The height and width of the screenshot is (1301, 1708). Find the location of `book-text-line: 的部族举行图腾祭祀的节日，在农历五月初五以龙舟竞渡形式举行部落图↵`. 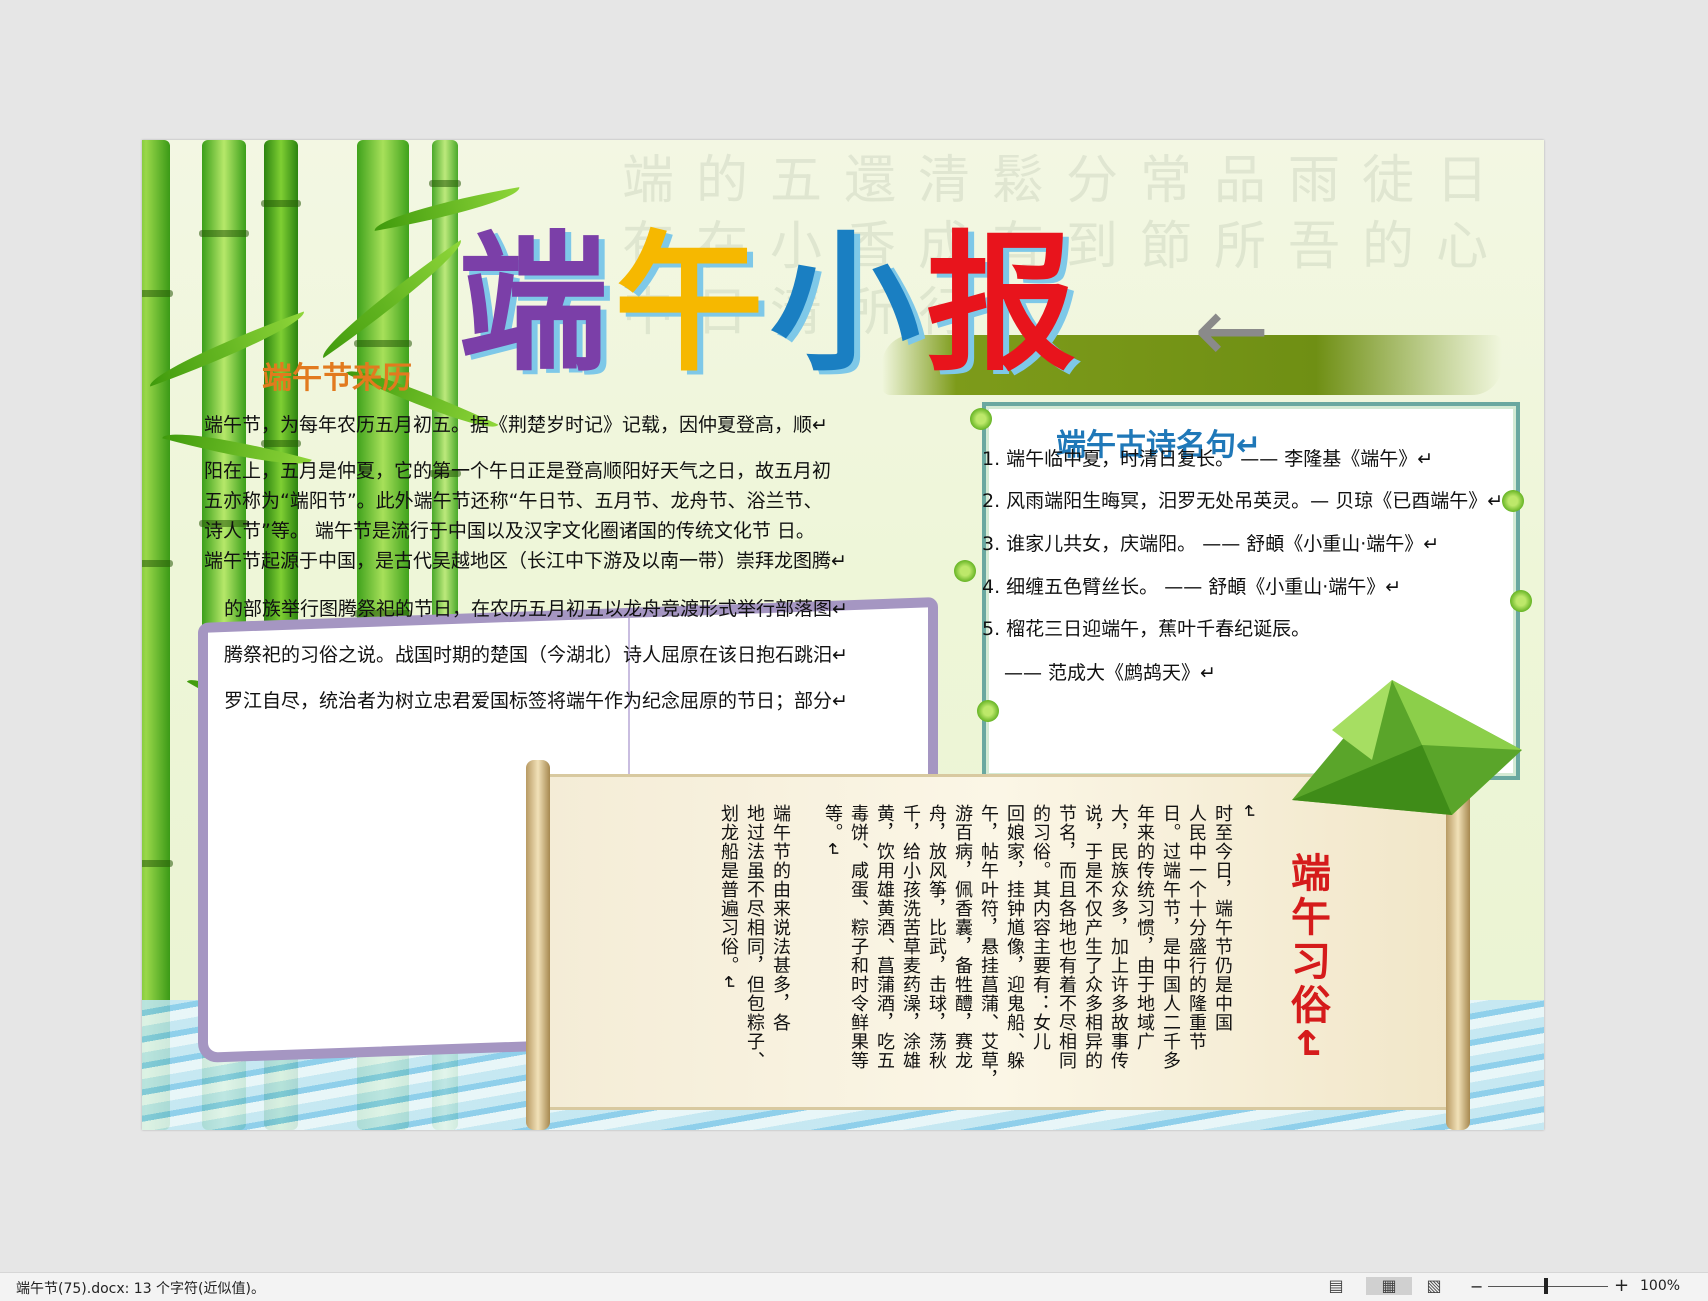

book-text-line: 的部族举行图腾祭祀的节日，在农历五月初五以龙舟竞渡形式举行部落图↵ is located at coordinates (536, 609).